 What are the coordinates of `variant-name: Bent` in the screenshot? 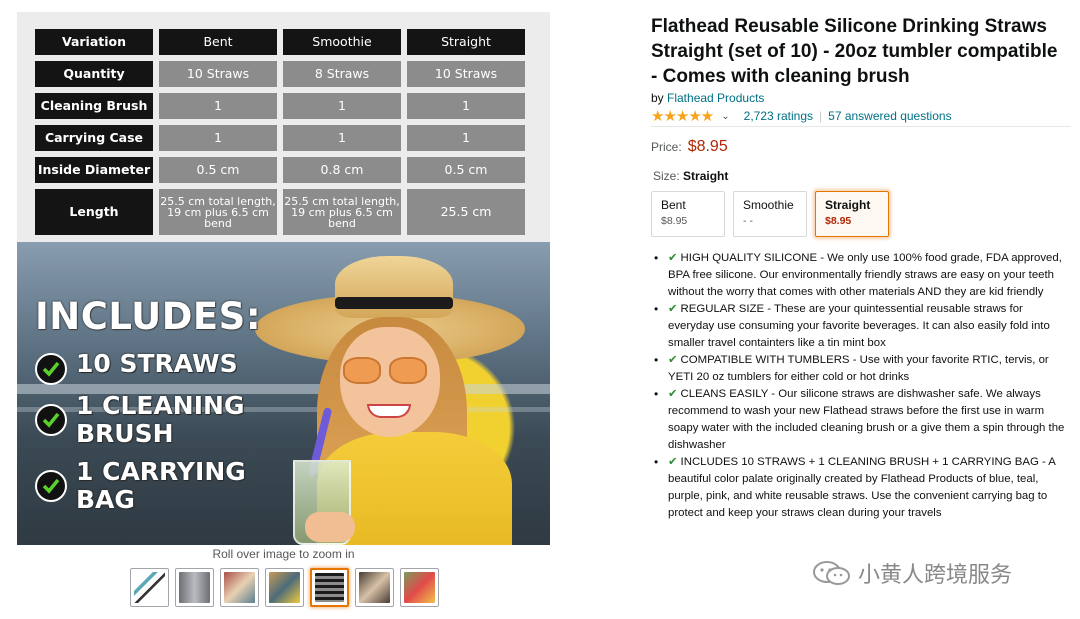 It's located at (673, 205).